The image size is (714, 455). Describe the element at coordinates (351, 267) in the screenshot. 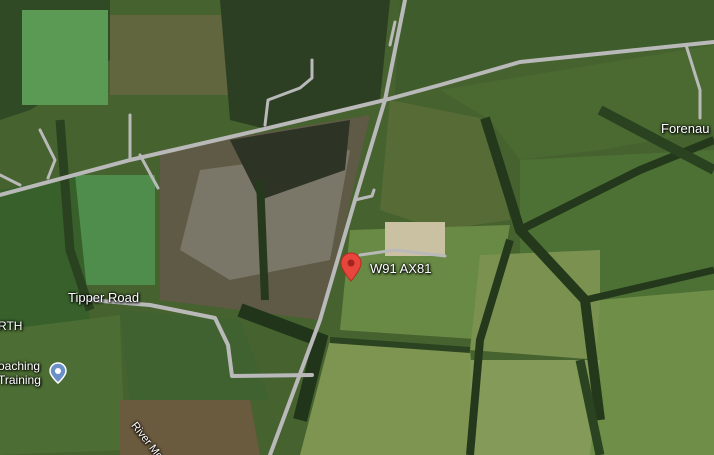

I see `location-marker-icon` at that location.